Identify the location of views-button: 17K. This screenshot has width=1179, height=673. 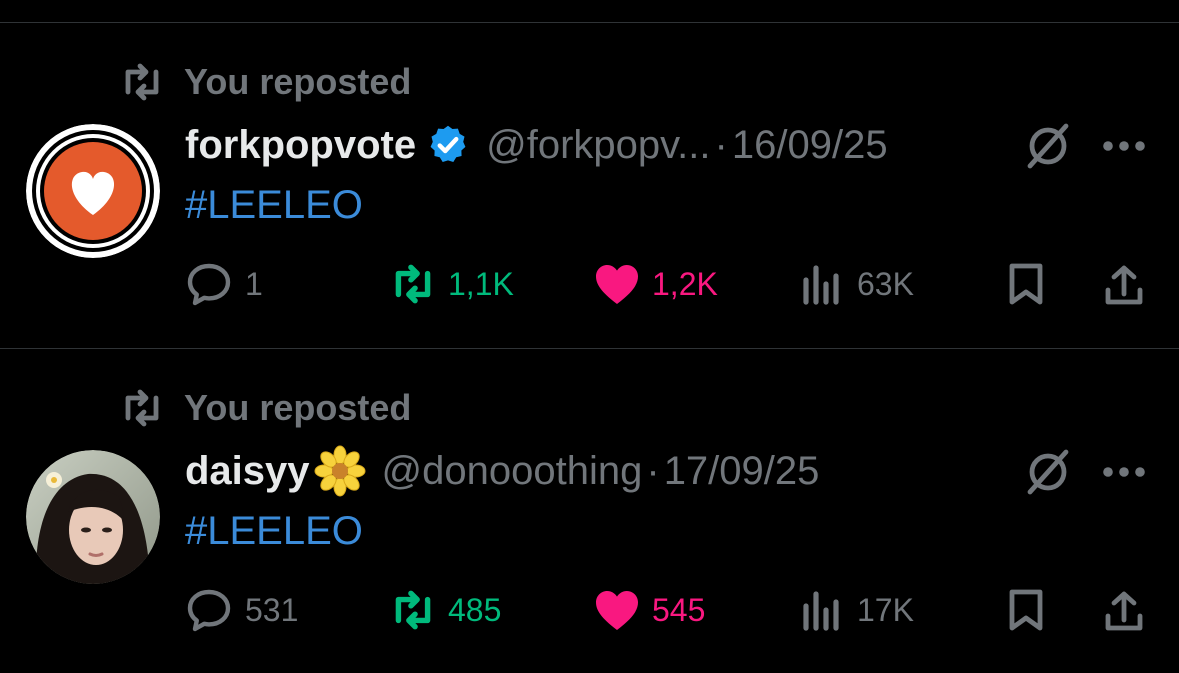
(855, 610).